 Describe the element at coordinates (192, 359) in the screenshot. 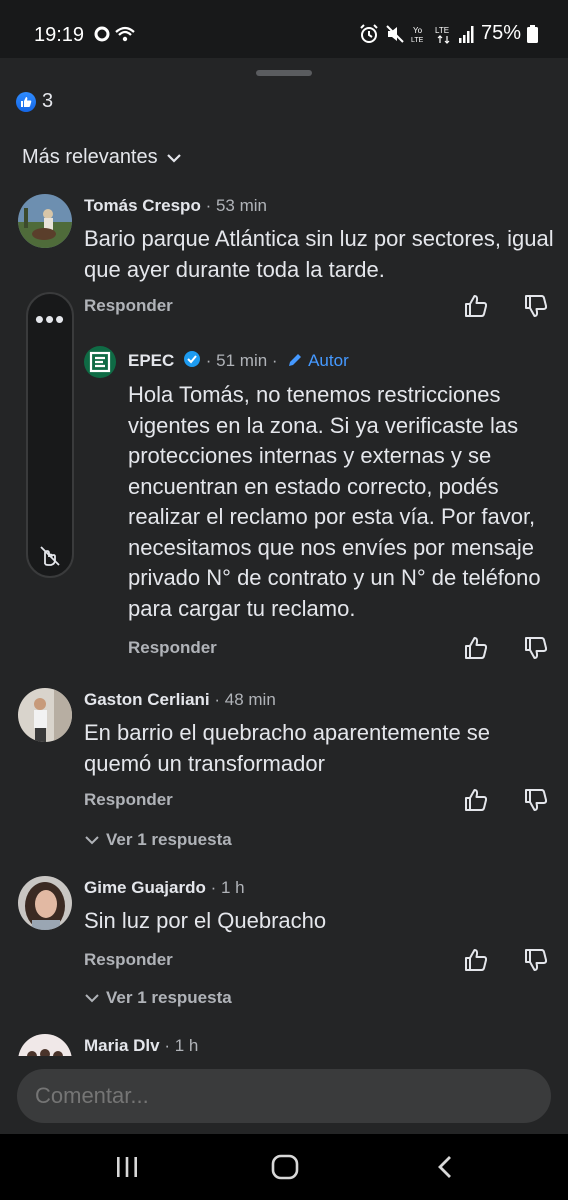

I see `verified-badge-icon` at that location.